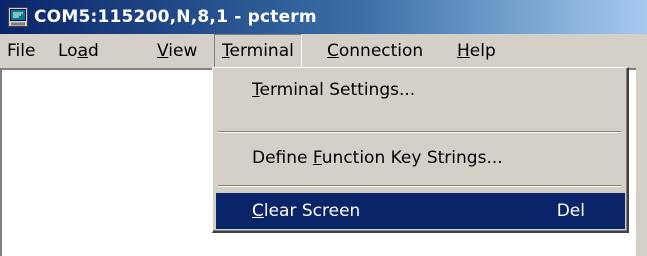 The height and width of the screenshot is (256, 647). I want to click on window-title: COM5:115200,N,8,1 - pcterm, so click(175, 17).